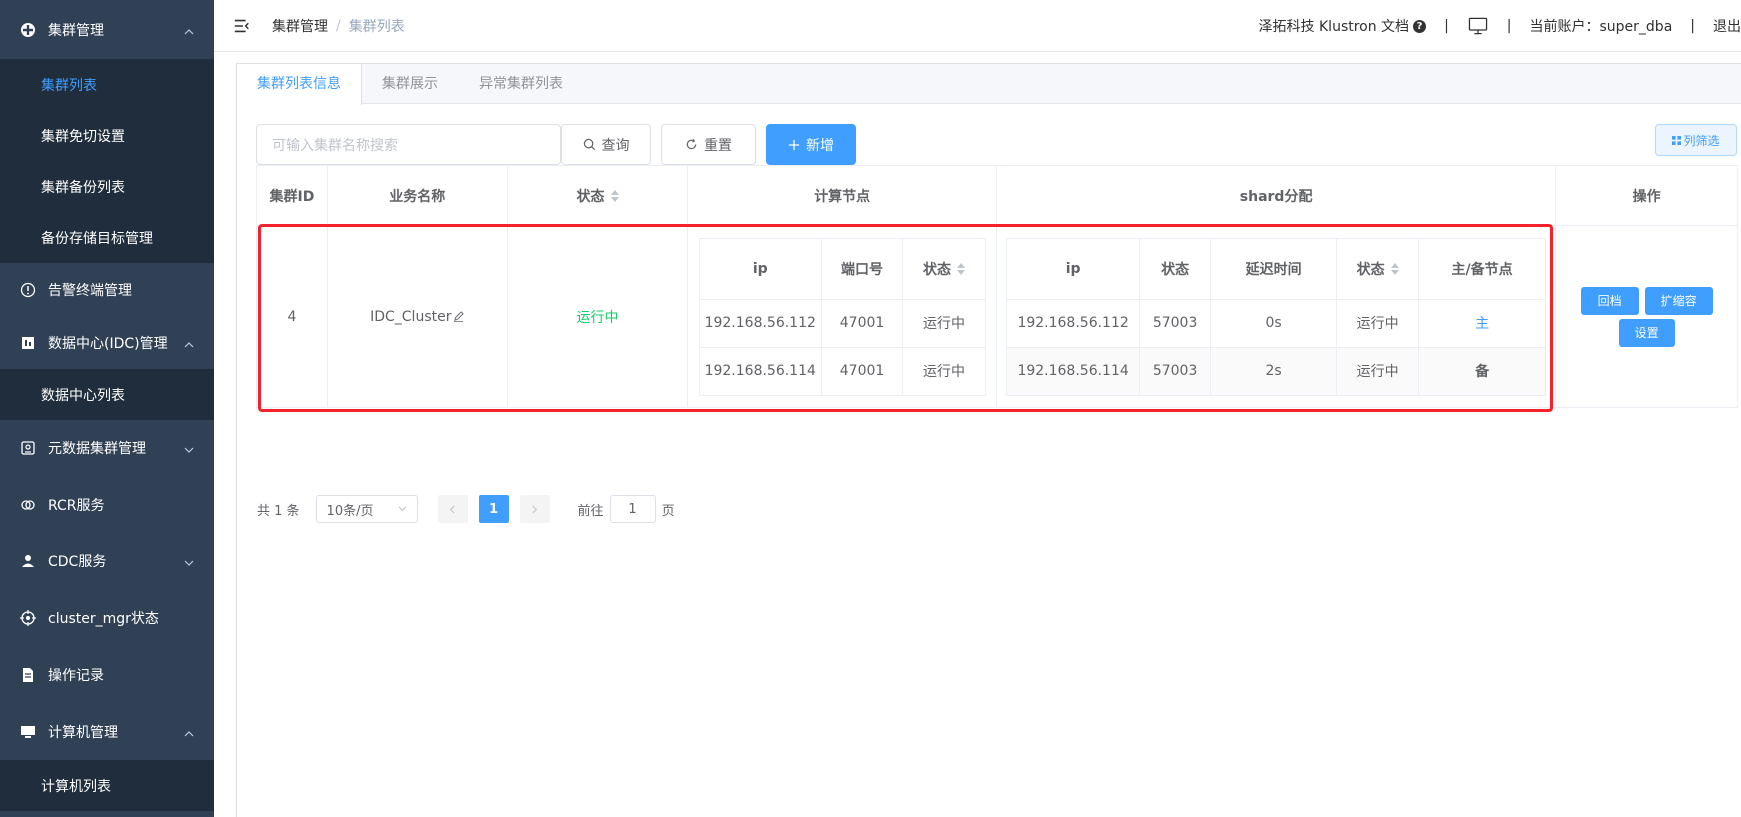 The height and width of the screenshot is (817, 1741). Describe the element at coordinates (97, 449) in the screenshot. I see `menu-label: 元数据集群管理` at that location.